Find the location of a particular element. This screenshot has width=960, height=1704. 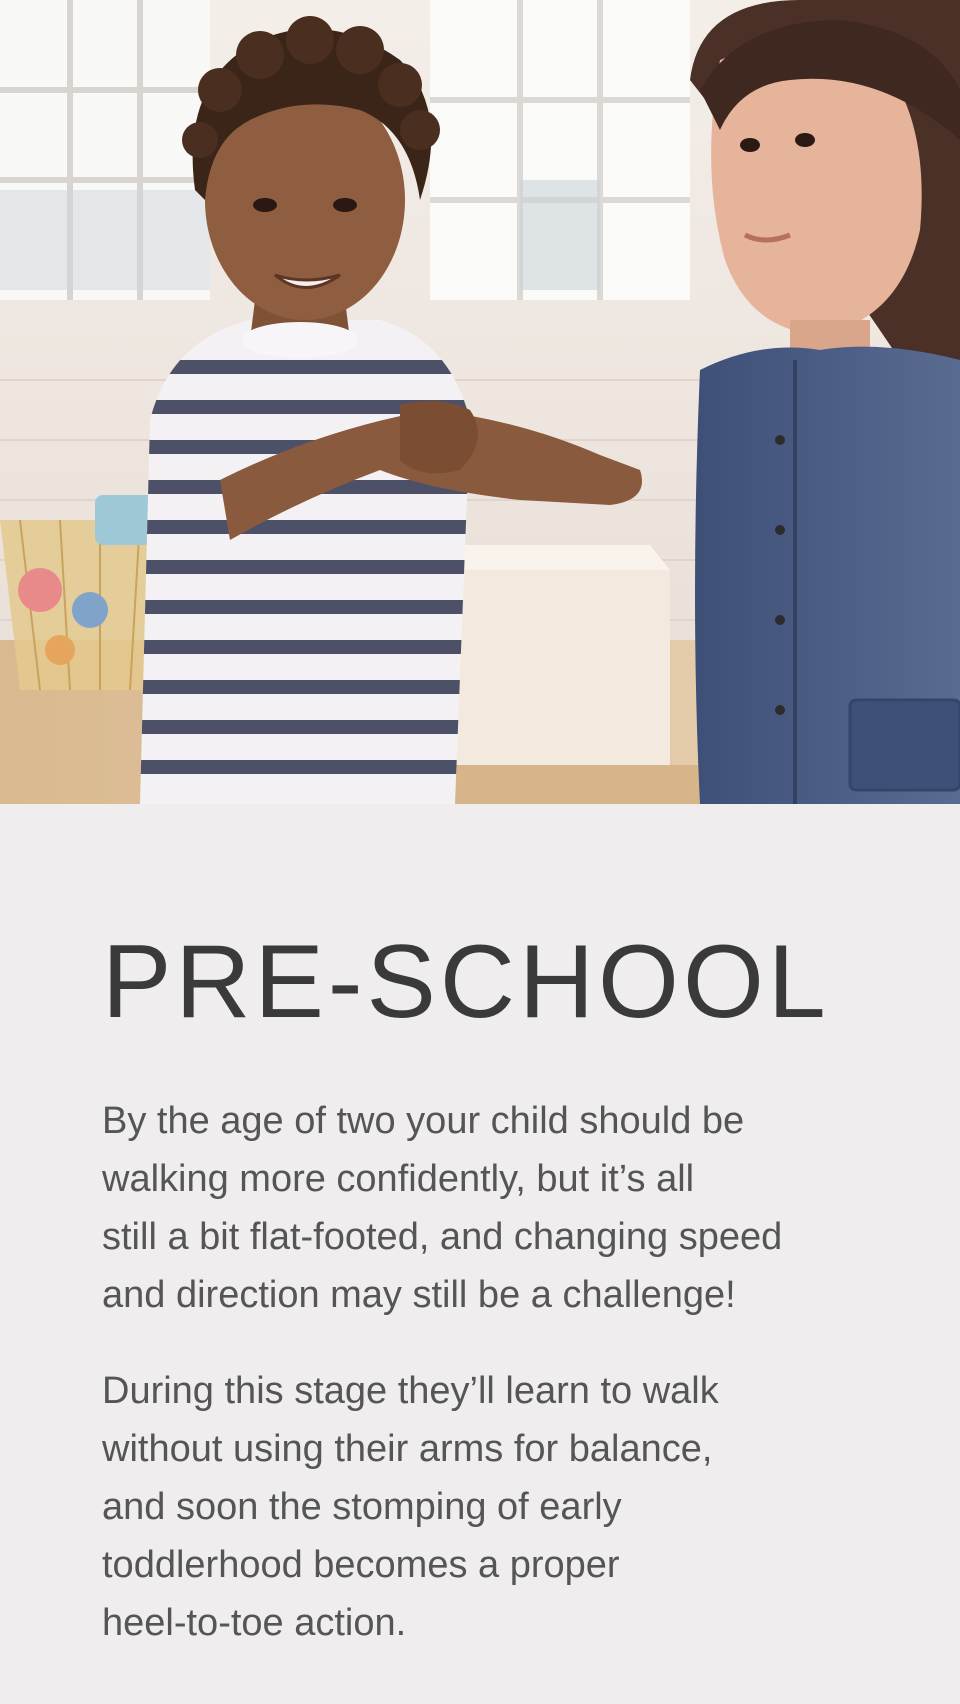

child-blue-cardigan is located at coordinates (825, 402).